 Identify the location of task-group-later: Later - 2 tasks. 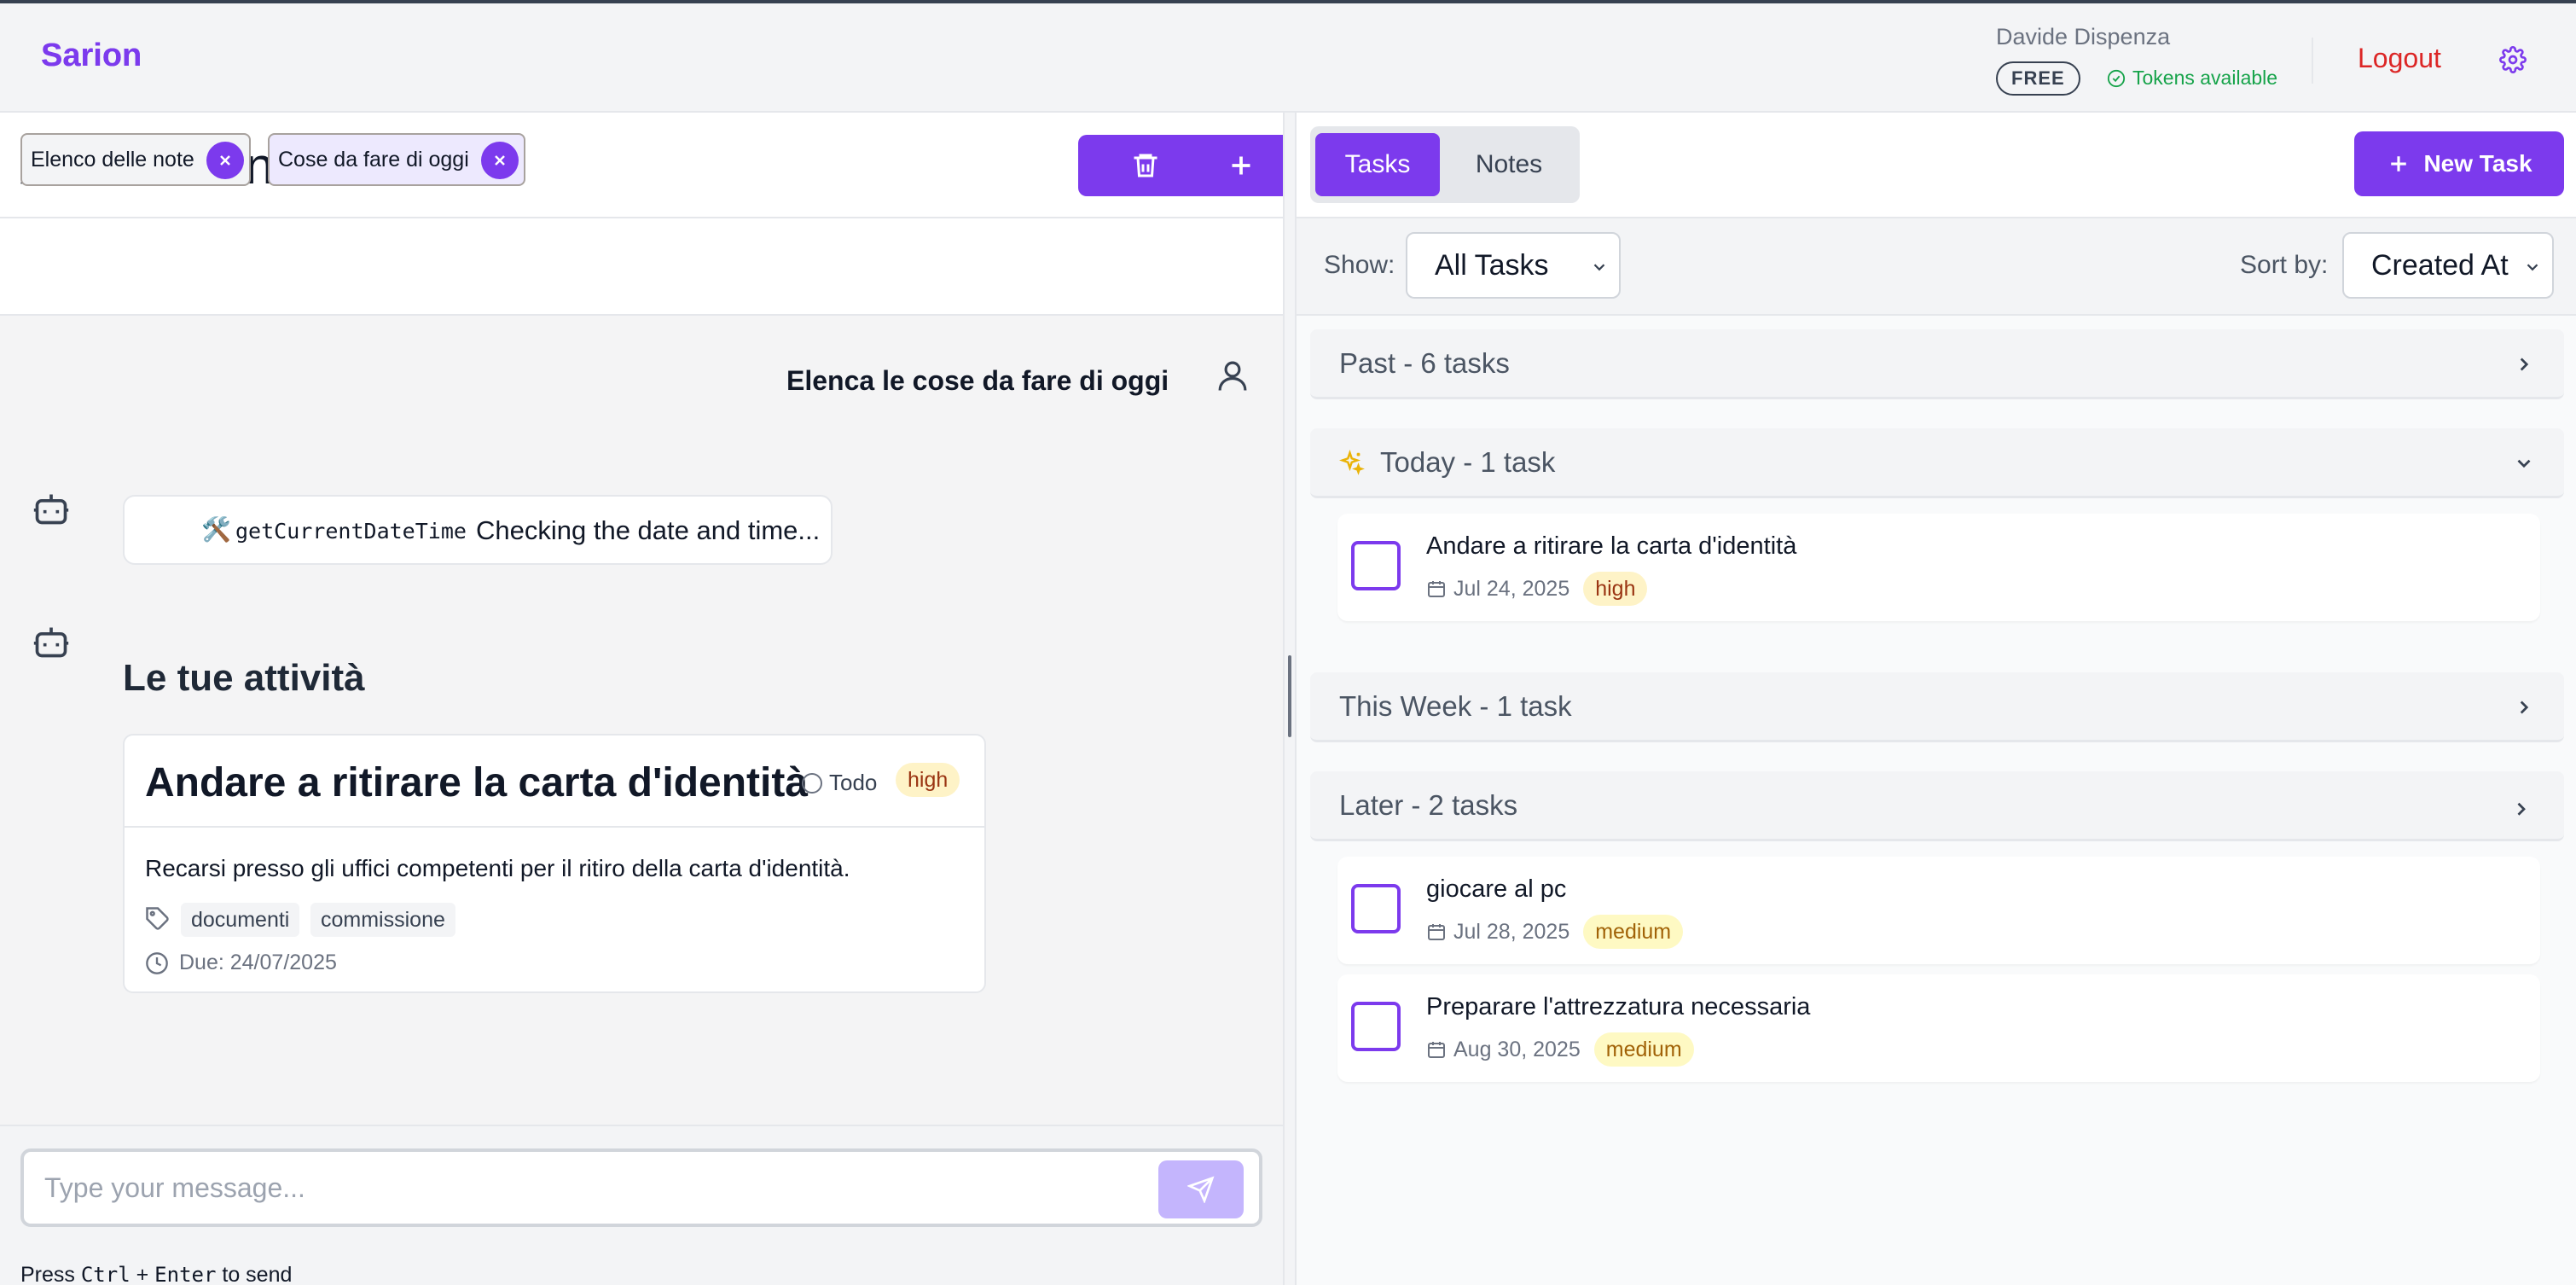
(1937, 806).